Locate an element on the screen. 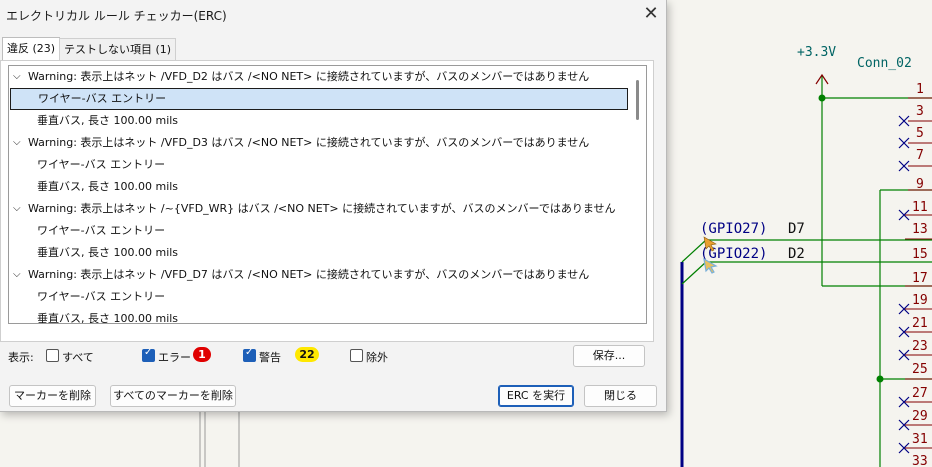 This screenshot has height=467, width=932. tab-ignored-tests: テストしない項目 (1) is located at coordinates (118, 49).